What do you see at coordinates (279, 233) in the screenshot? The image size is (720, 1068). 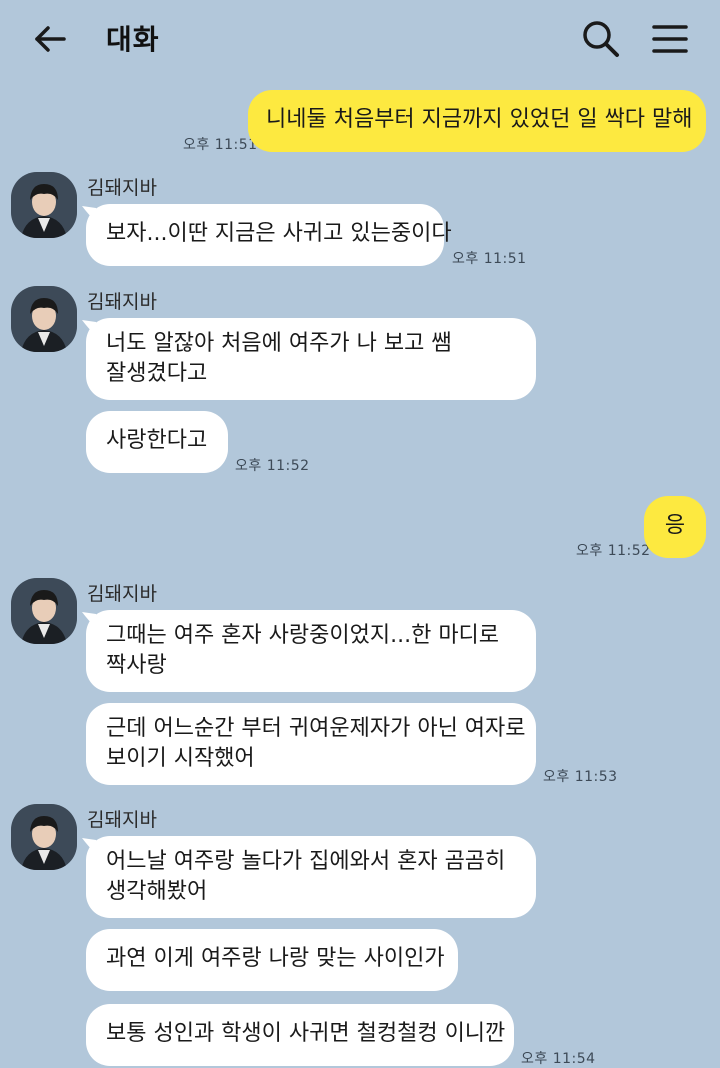 I see `message-text: 보자...이딴 지금은 사귀고 있는중이다` at bounding box center [279, 233].